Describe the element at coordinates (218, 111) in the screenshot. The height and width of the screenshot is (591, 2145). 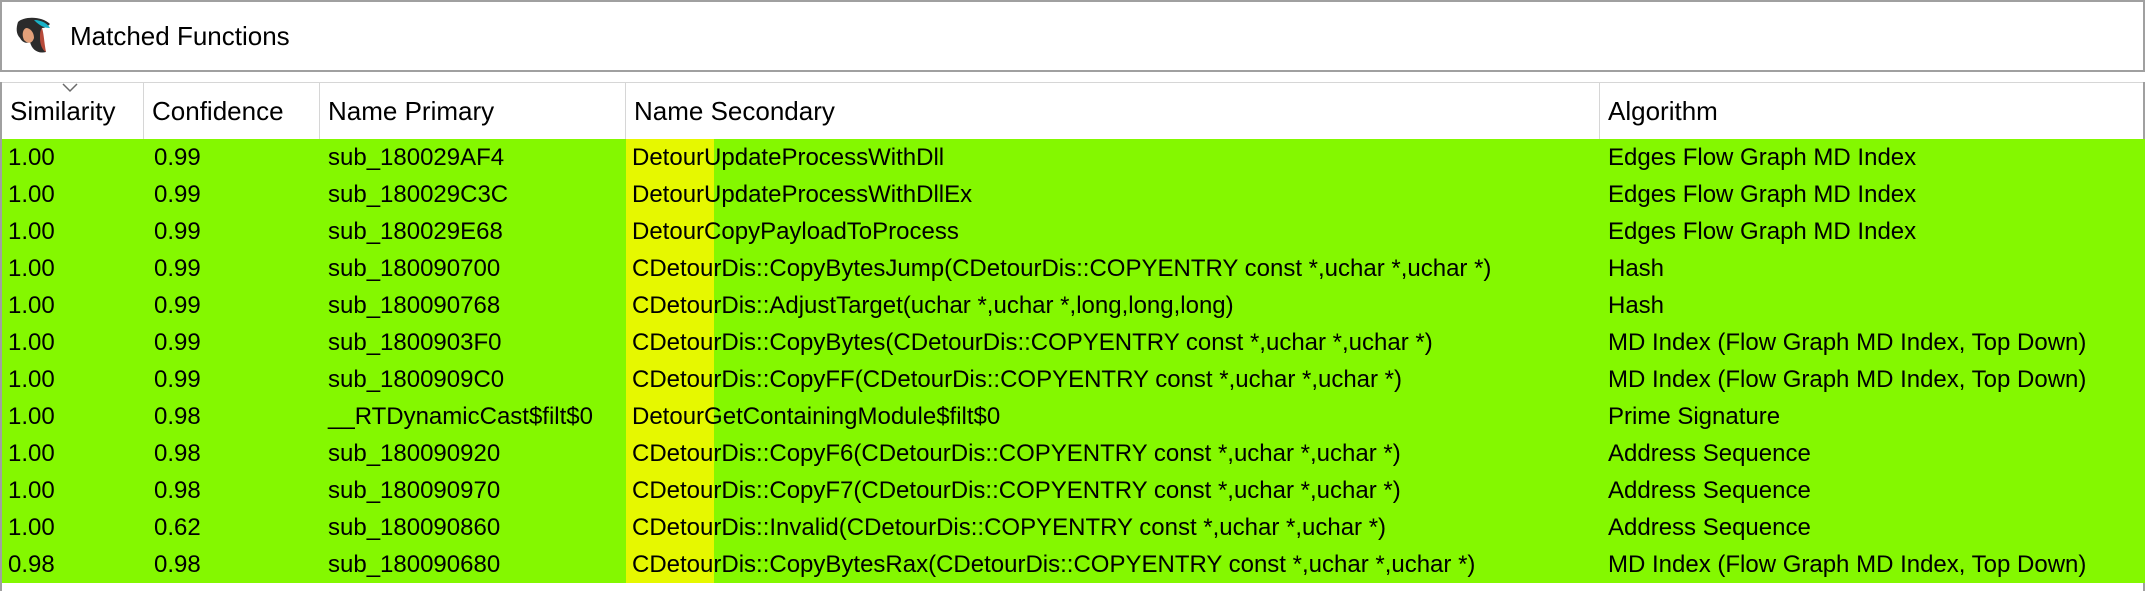
I see `column-header-label: Confidence` at that location.